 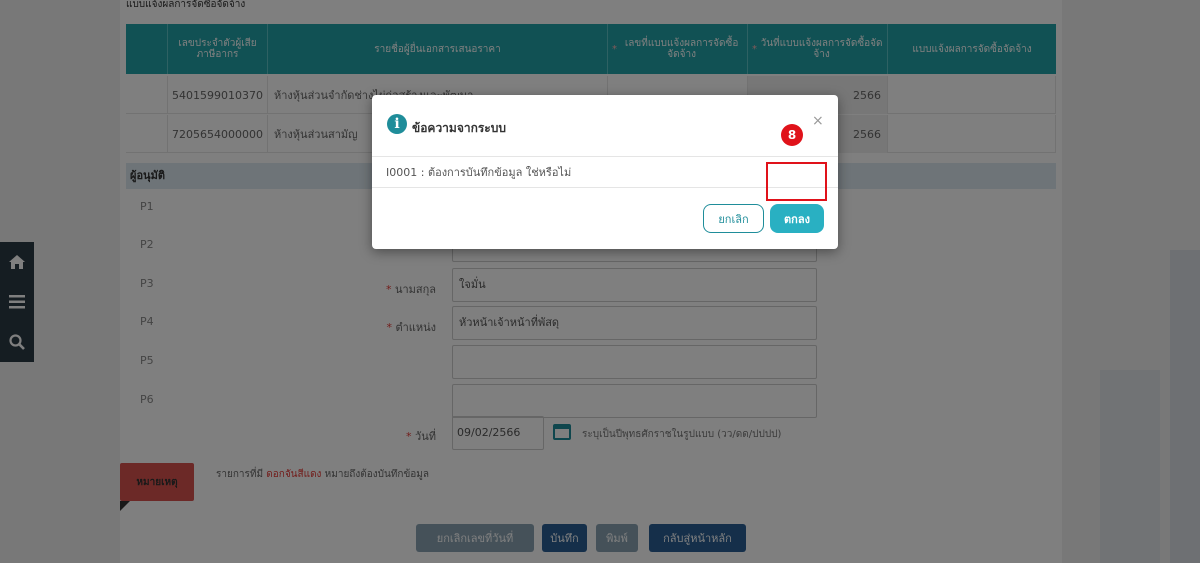 I want to click on annotation-highlight-box, so click(x=796, y=181).